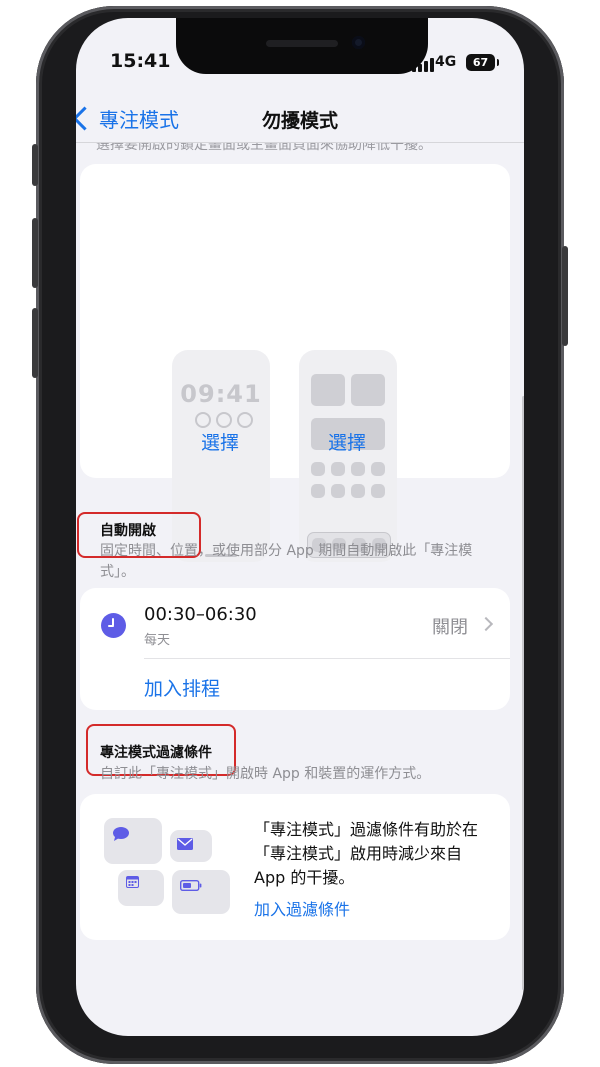 This screenshot has height=1067, width=600. I want to click on schedule-state: 關閉, so click(450, 627).